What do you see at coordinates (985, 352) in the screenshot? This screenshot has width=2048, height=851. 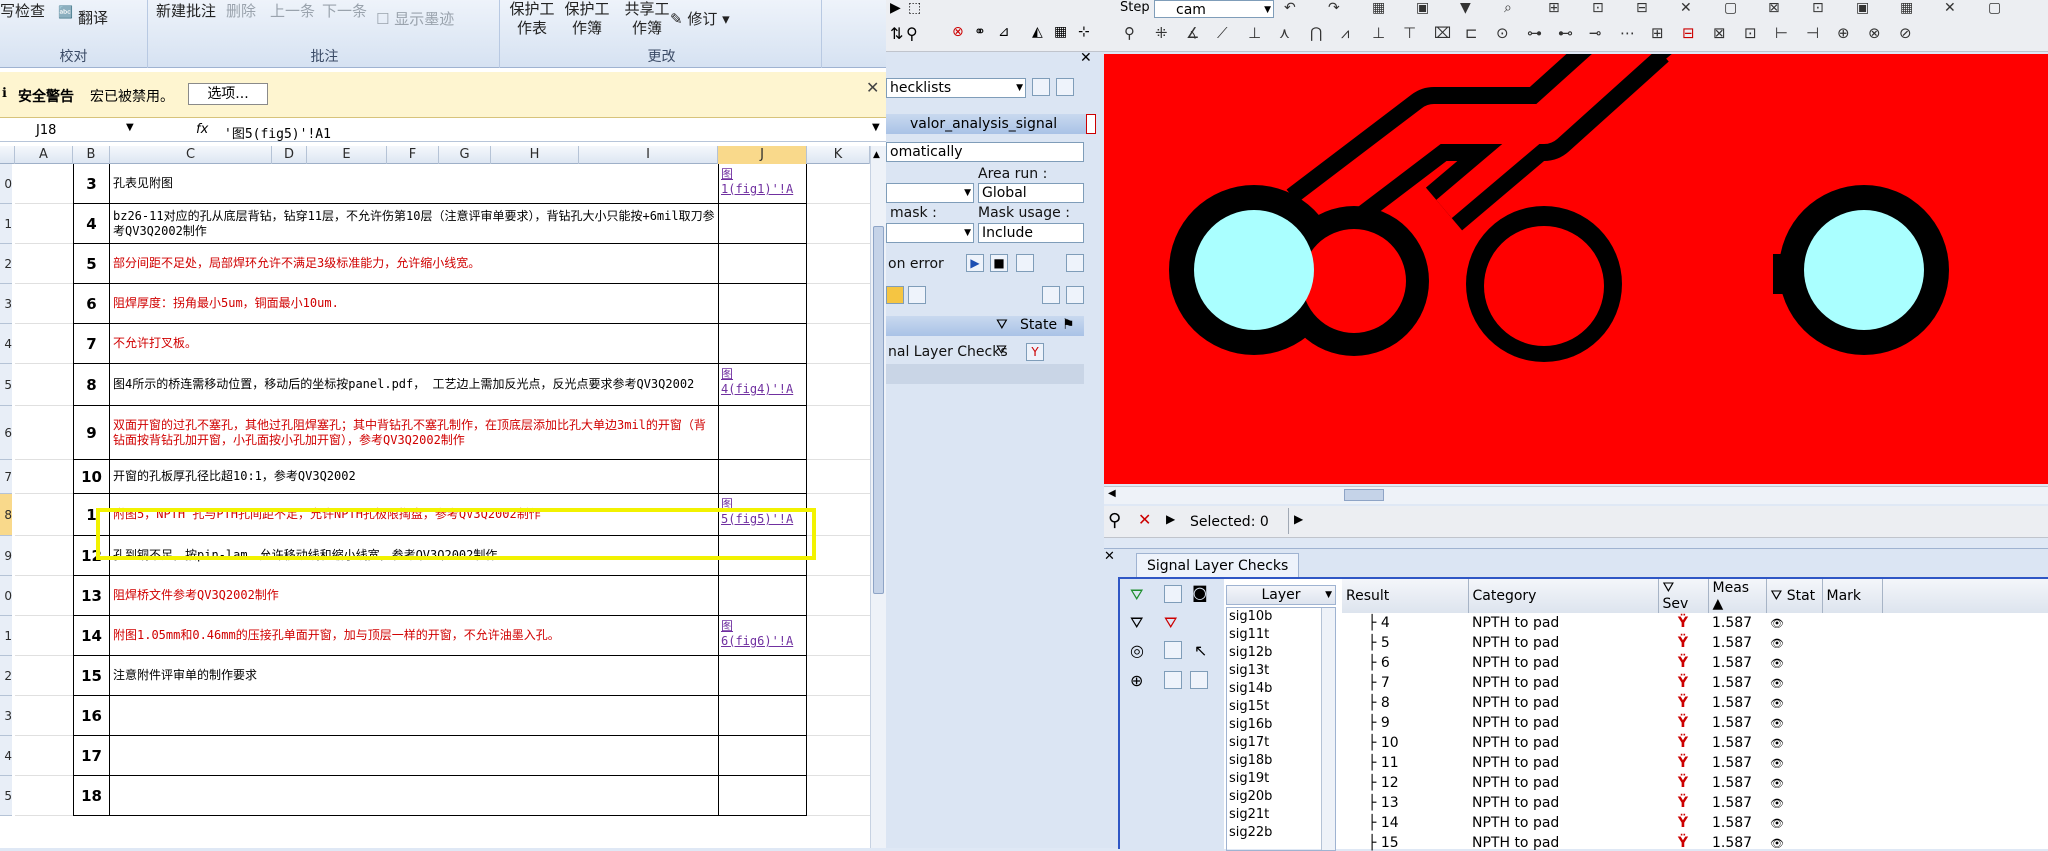 I see `checks-row: nal Layer Checks ⛛ Y` at bounding box center [985, 352].